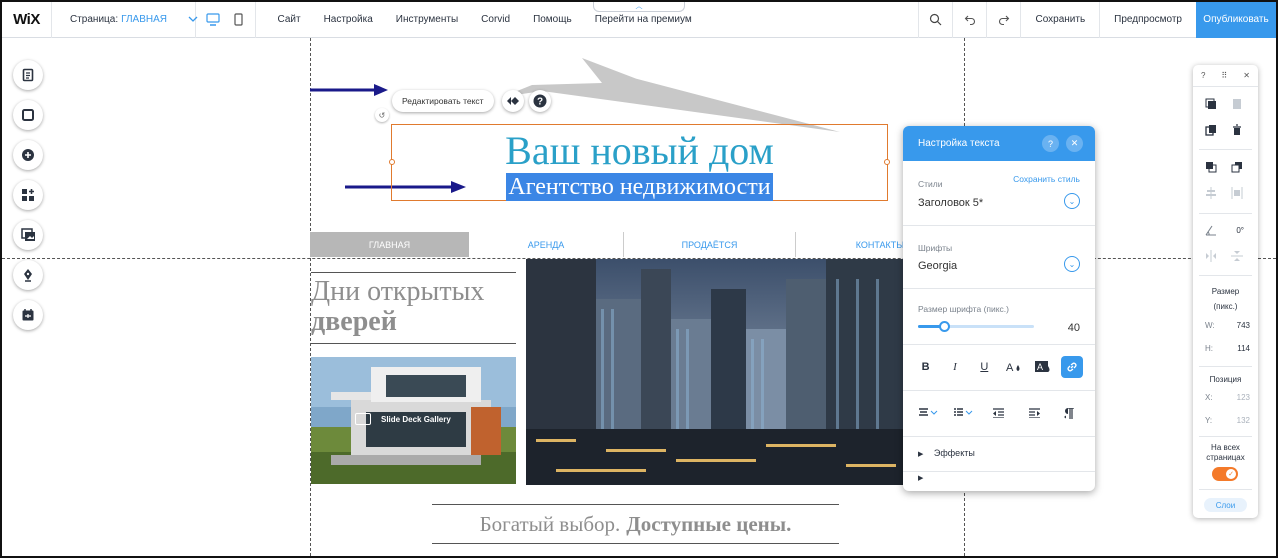 The image size is (1278, 558). Describe the element at coordinates (1211, 130) in the screenshot. I see `duplicate-icon` at that location.